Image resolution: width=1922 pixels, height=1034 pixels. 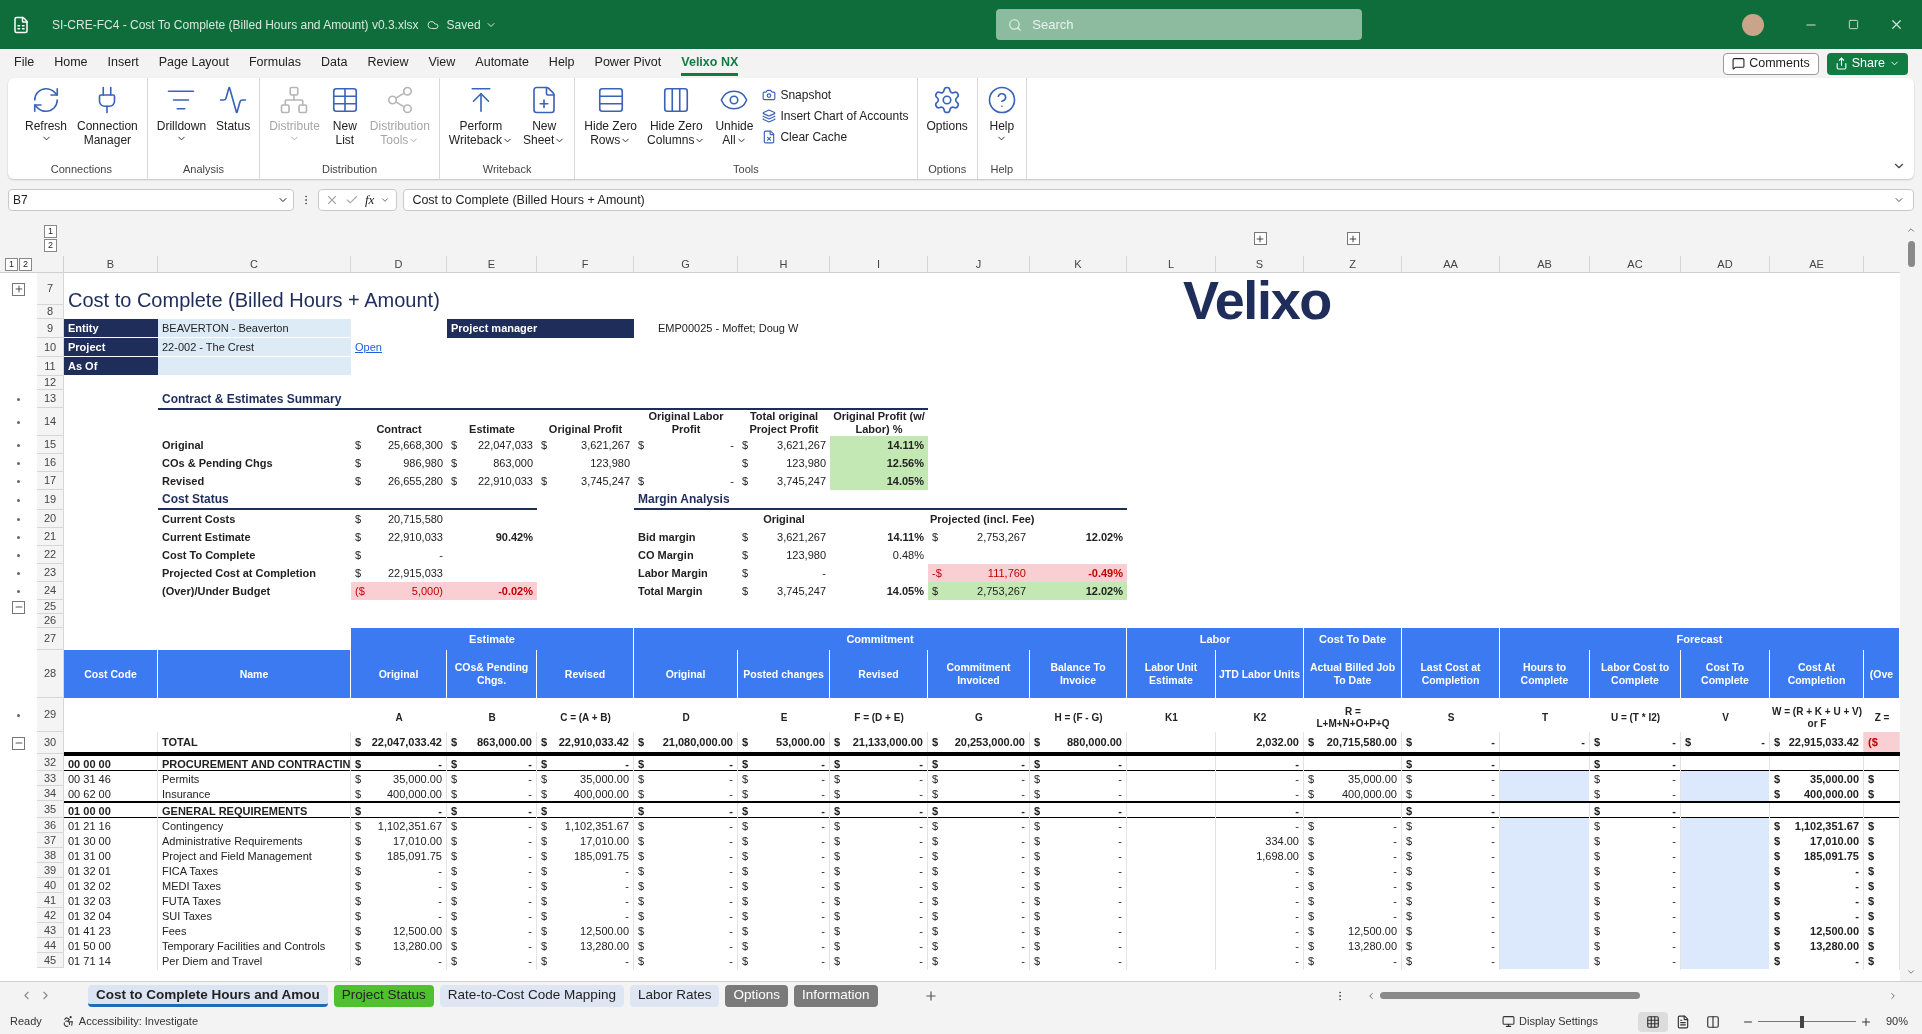 What do you see at coordinates (50, 793) in the screenshot?
I see `row-header: 34` at bounding box center [50, 793].